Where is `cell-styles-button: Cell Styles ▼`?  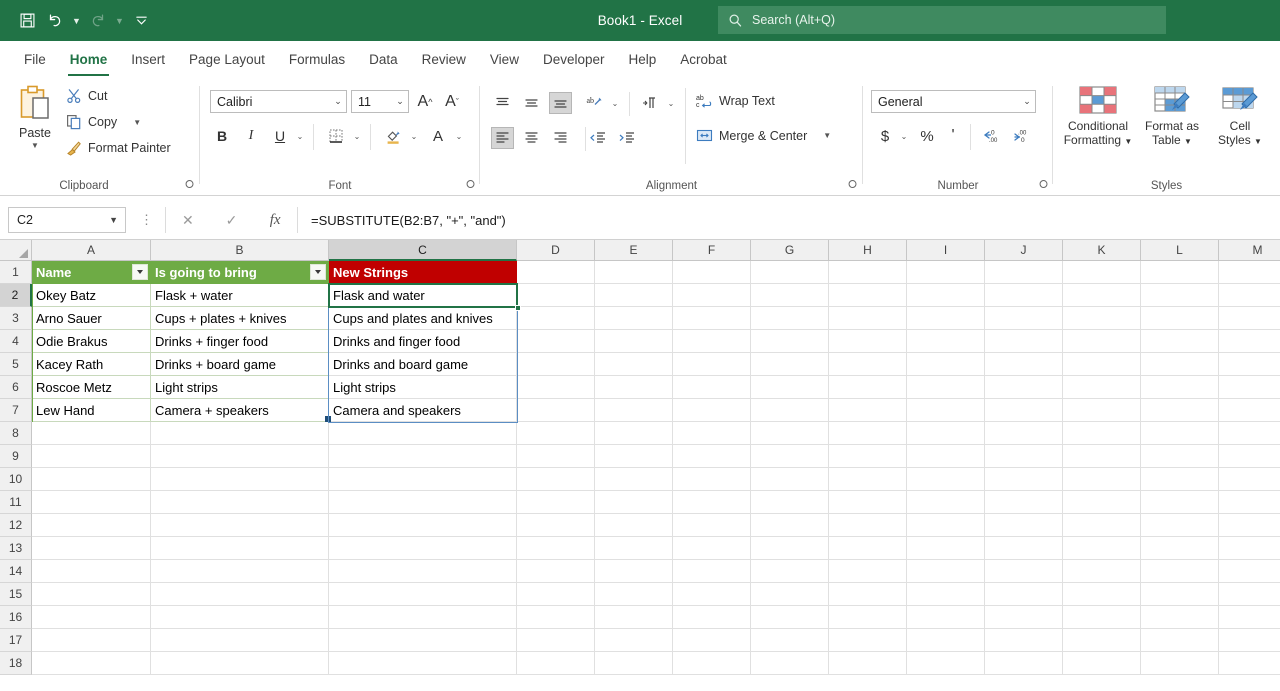 cell-styles-button: Cell Styles ▼ is located at coordinates (1240, 125).